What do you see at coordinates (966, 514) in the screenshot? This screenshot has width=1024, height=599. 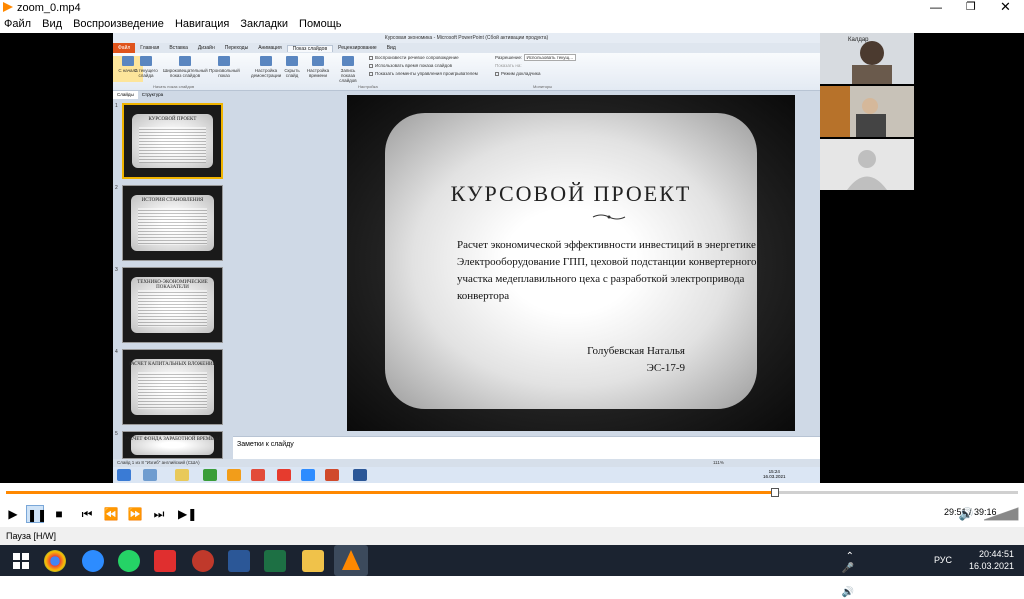 I see `volume-icon: 🔊` at bounding box center [966, 514].